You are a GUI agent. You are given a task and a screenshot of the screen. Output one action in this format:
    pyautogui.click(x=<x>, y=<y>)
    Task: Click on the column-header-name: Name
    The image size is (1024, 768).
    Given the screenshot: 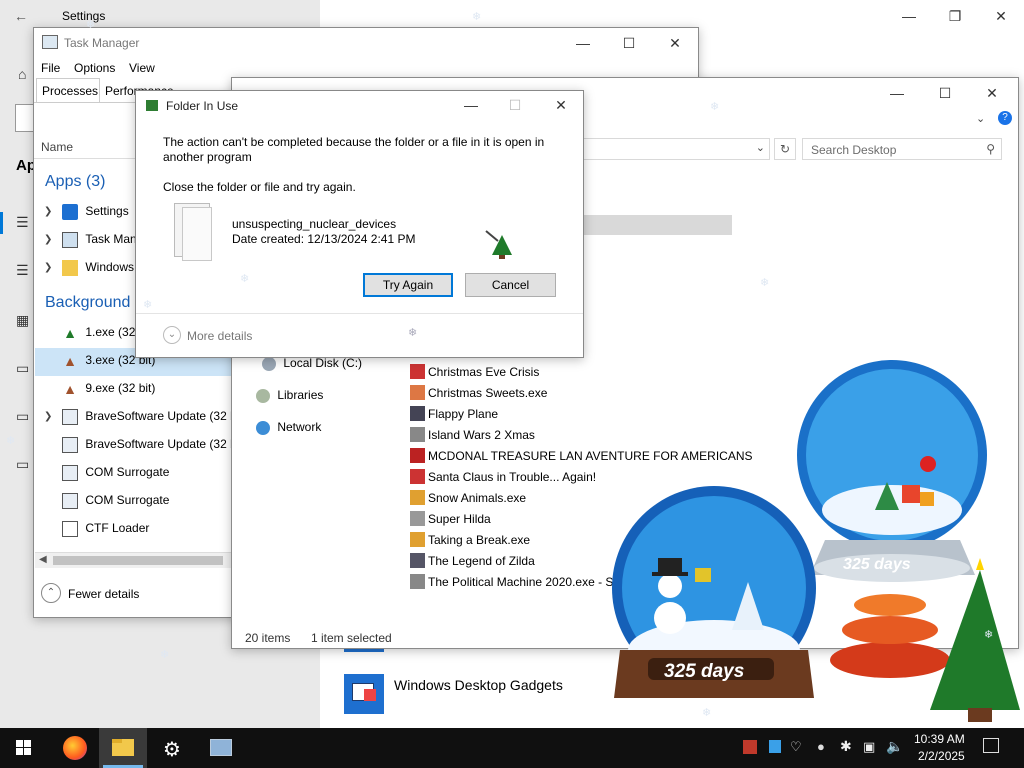 What is the action you would take?
    pyautogui.click(x=57, y=147)
    